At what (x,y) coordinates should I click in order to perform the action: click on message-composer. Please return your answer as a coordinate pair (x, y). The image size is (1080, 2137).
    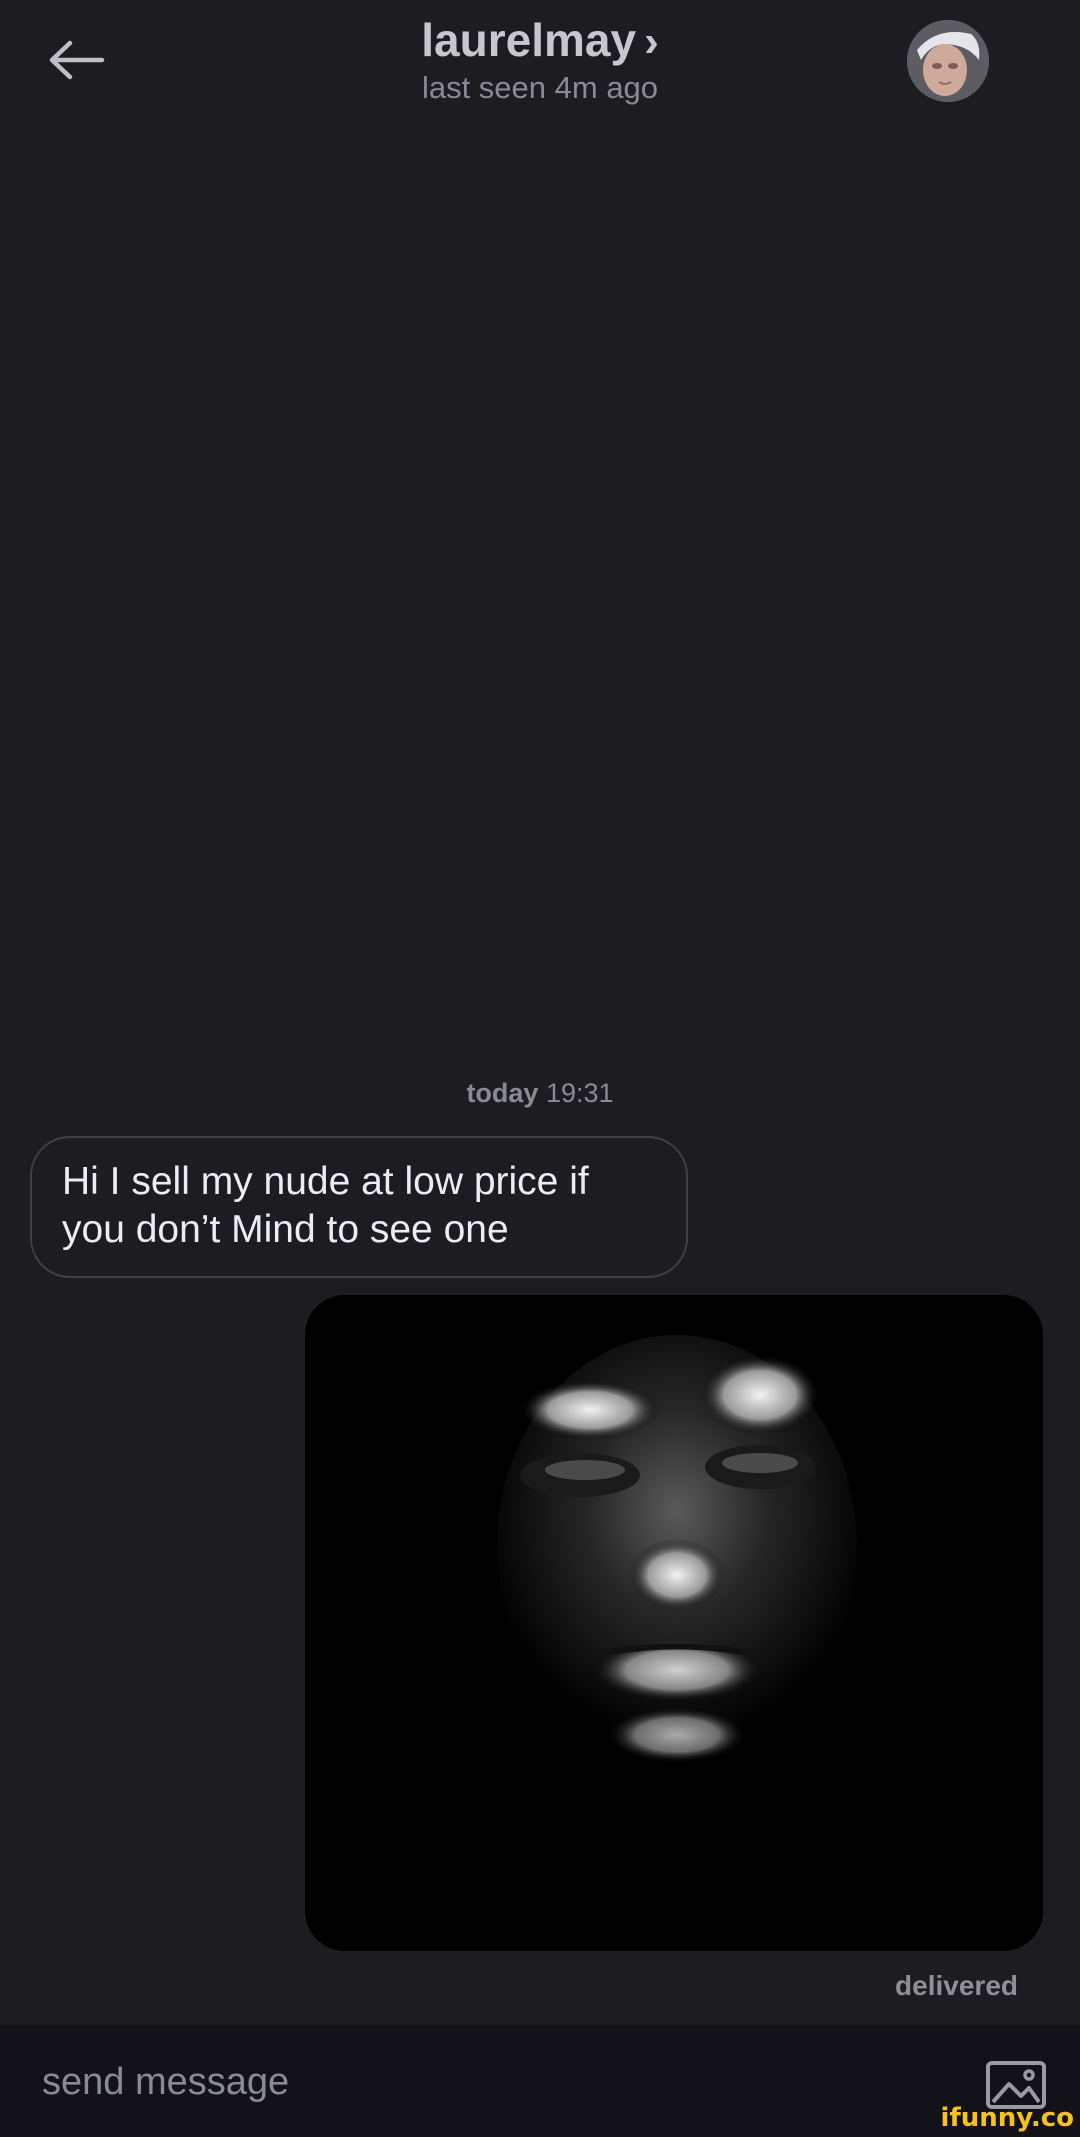
    Looking at the image, I should click on (540, 2081).